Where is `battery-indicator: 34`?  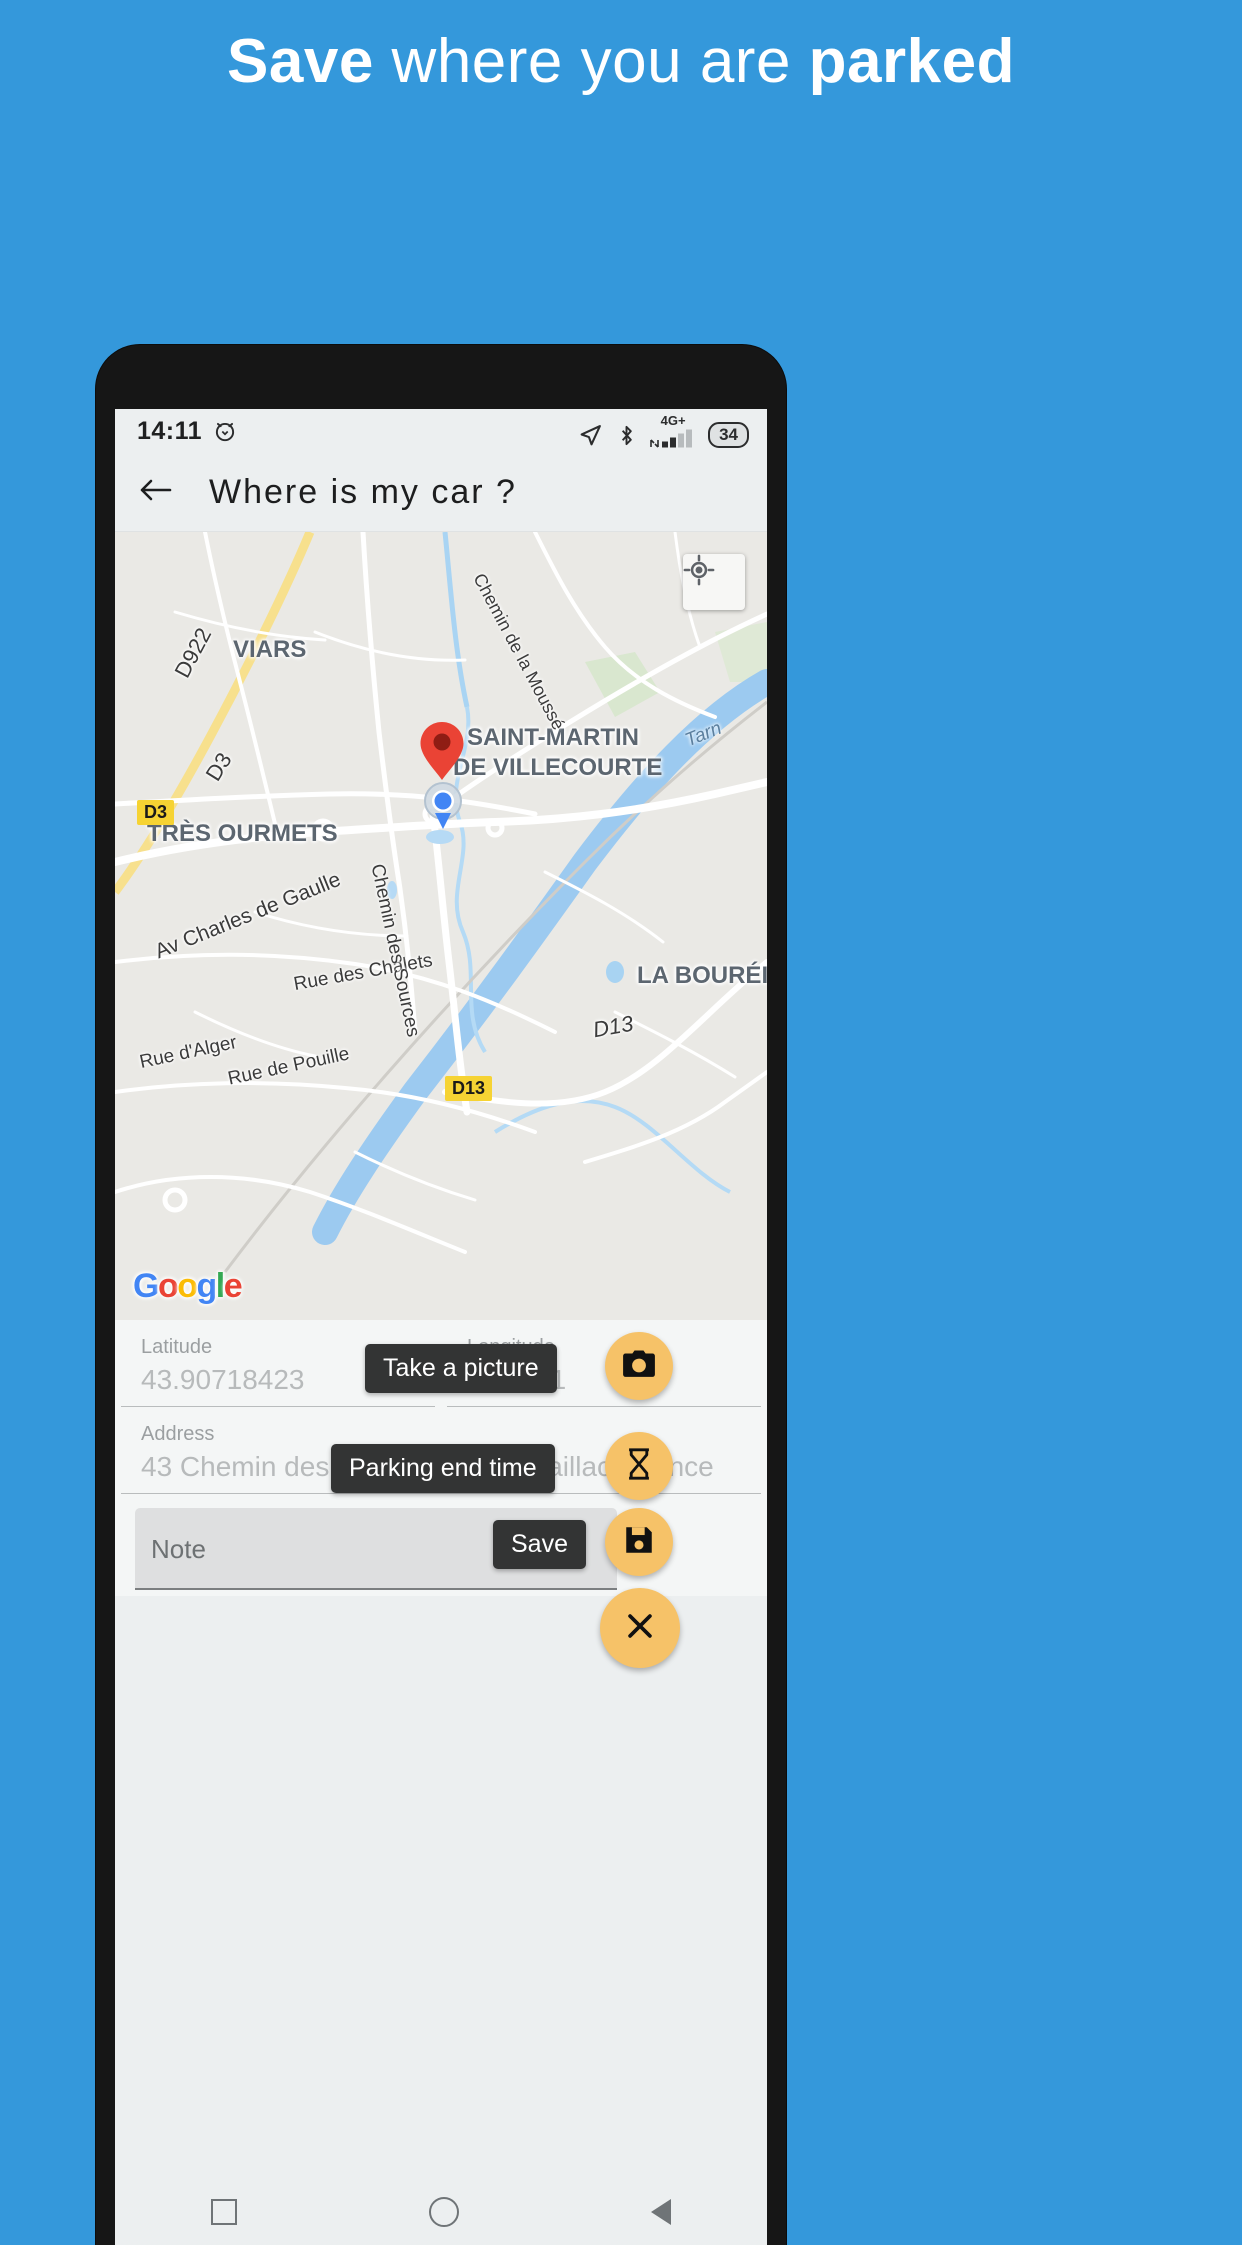 battery-indicator: 34 is located at coordinates (728, 435).